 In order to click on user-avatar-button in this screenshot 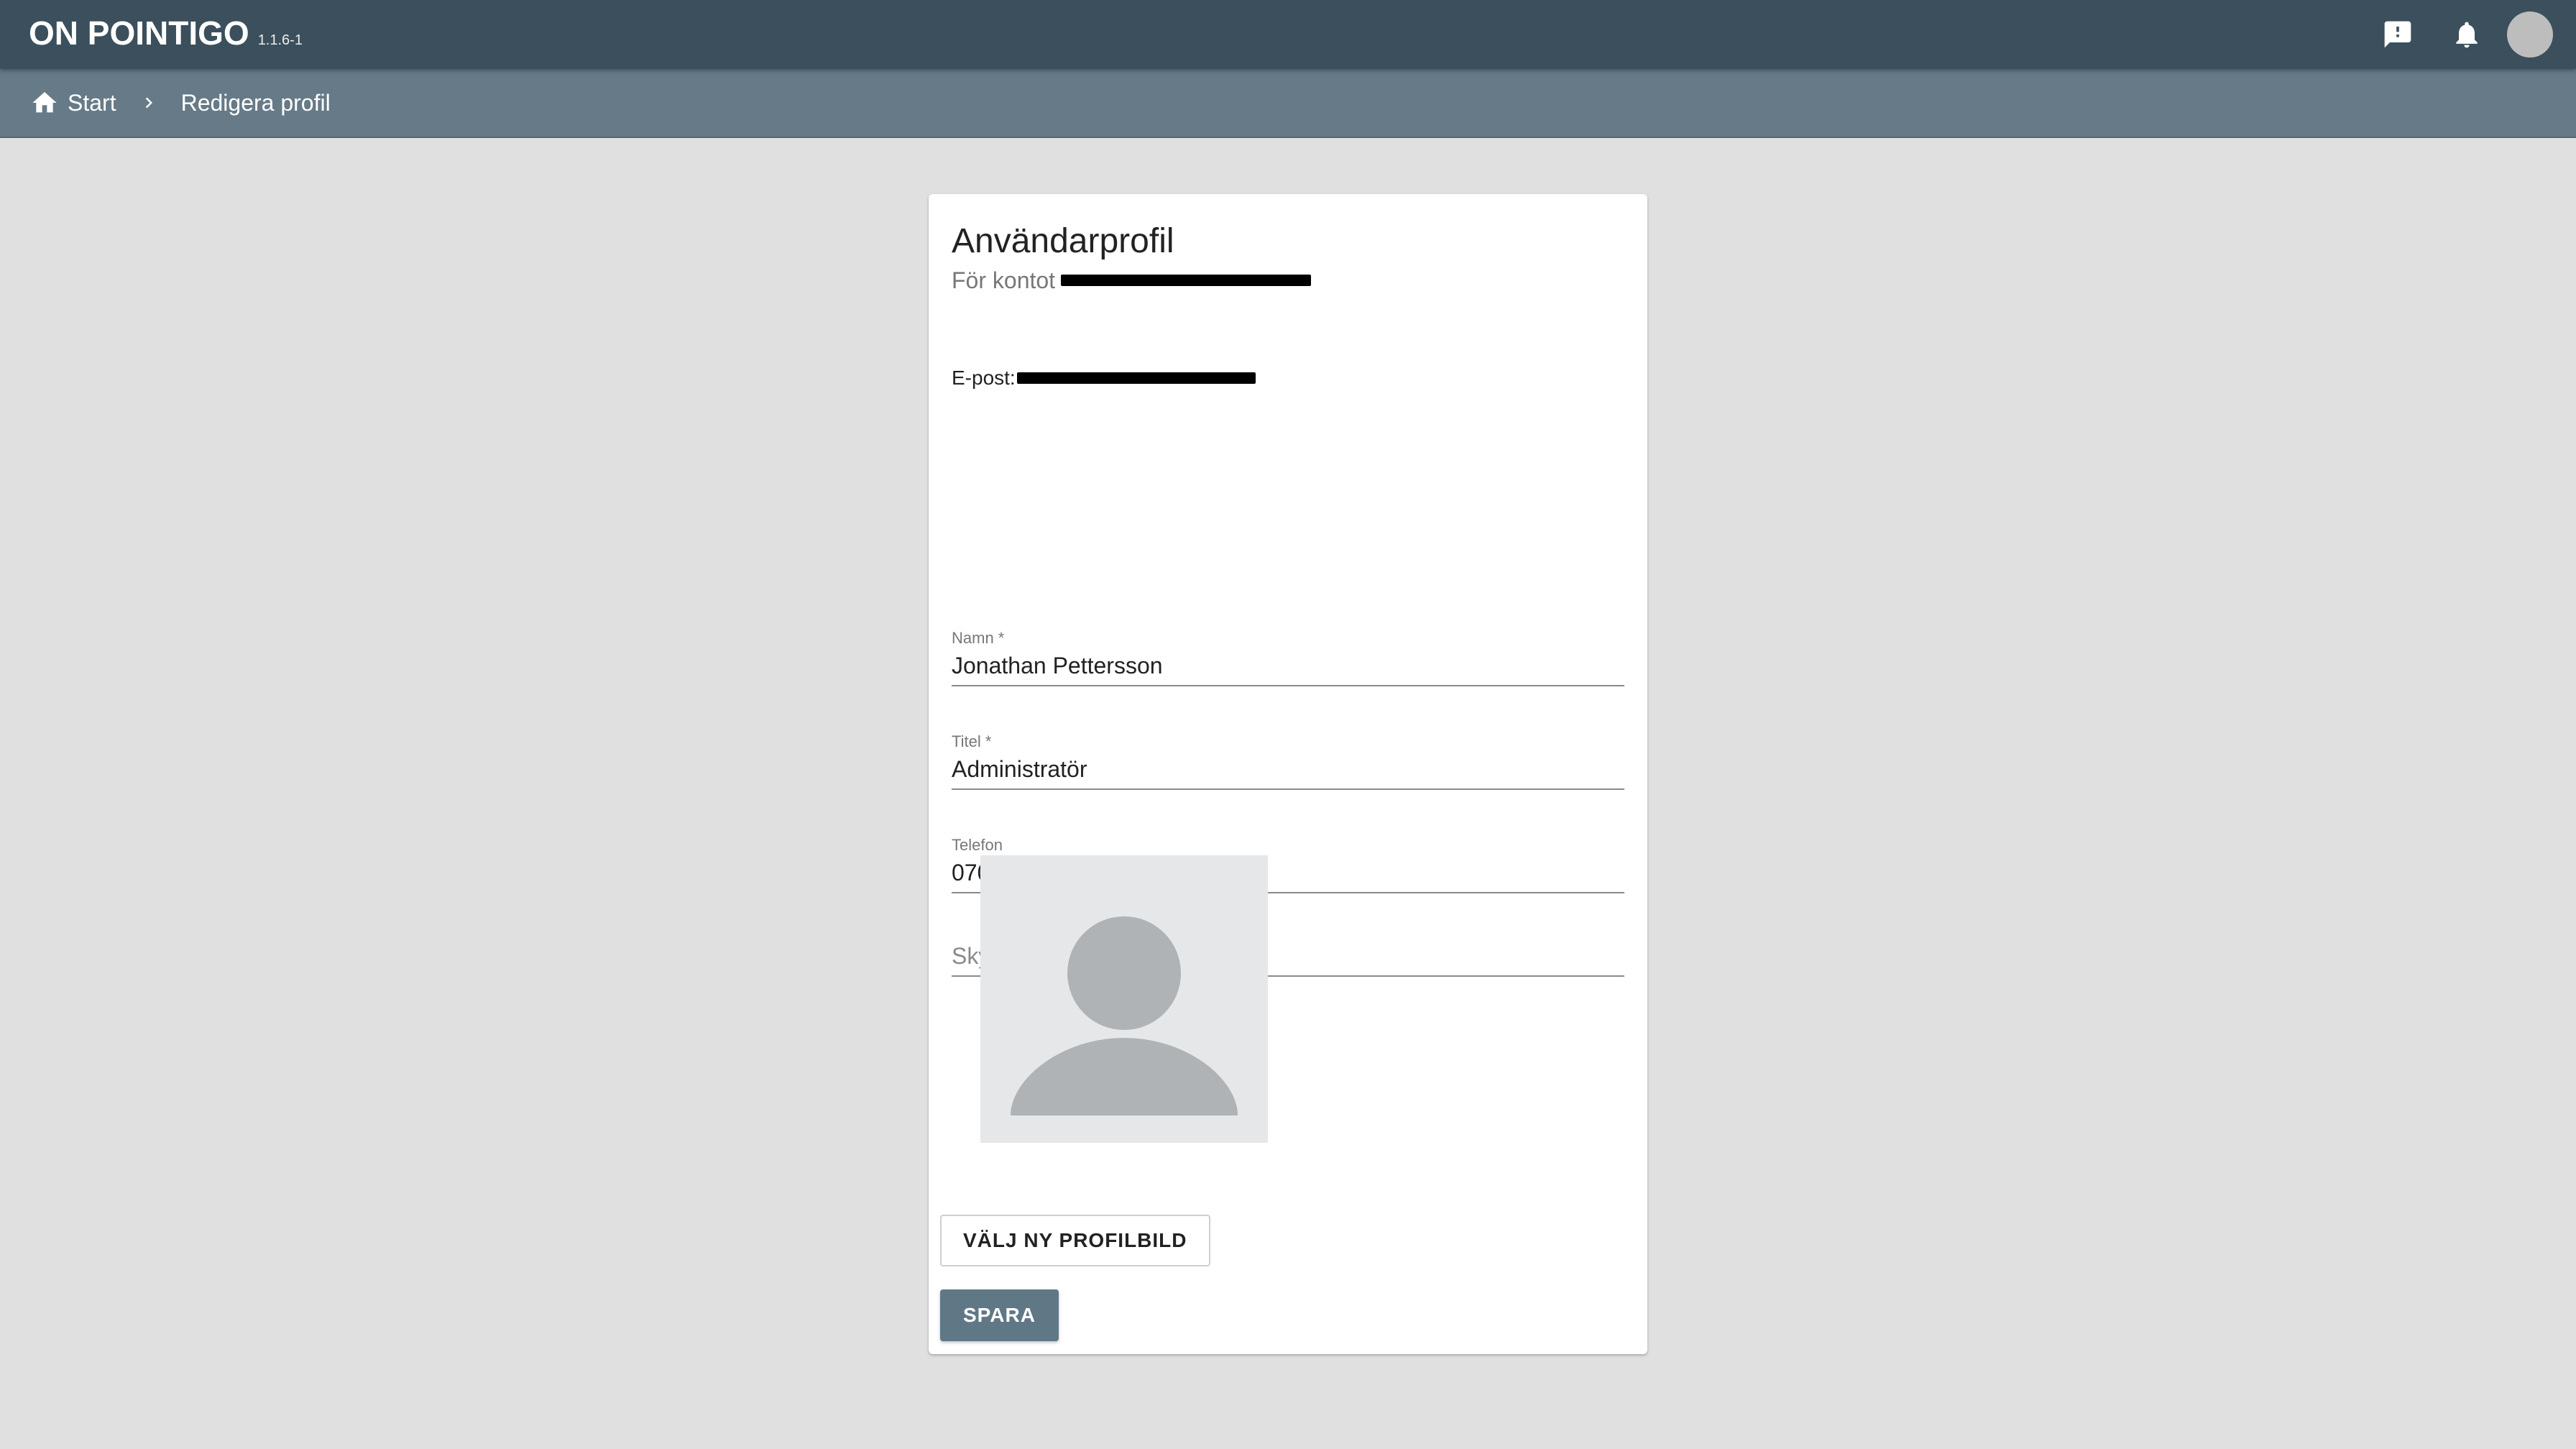, I will do `click(2530, 35)`.